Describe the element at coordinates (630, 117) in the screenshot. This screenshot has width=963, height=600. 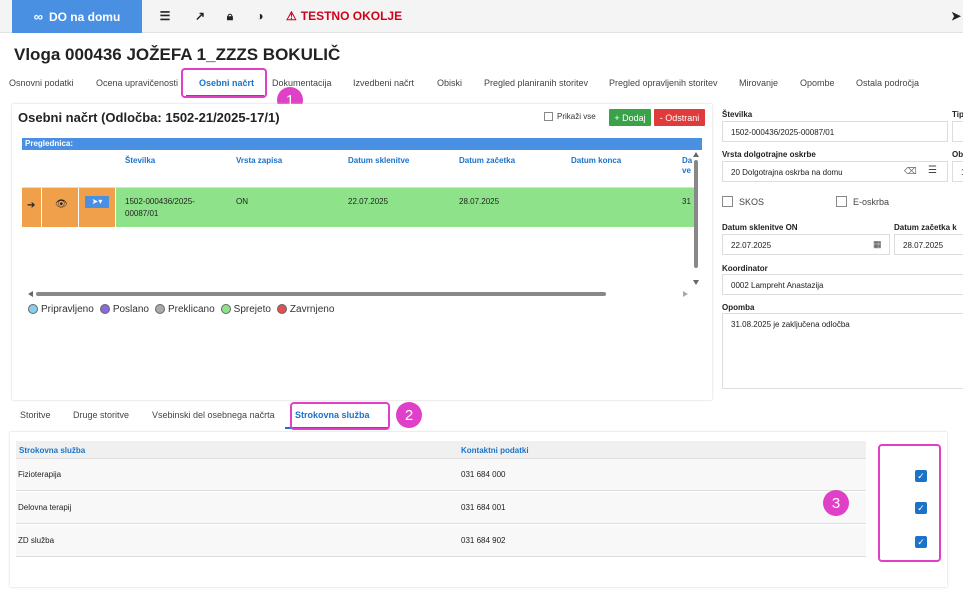
I see `add-button: + Dodaj` at that location.